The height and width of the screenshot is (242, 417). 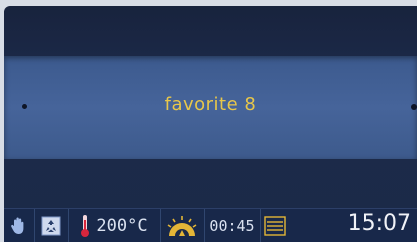 I want to click on timer-value: 00:45, so click(x=232, y=226).